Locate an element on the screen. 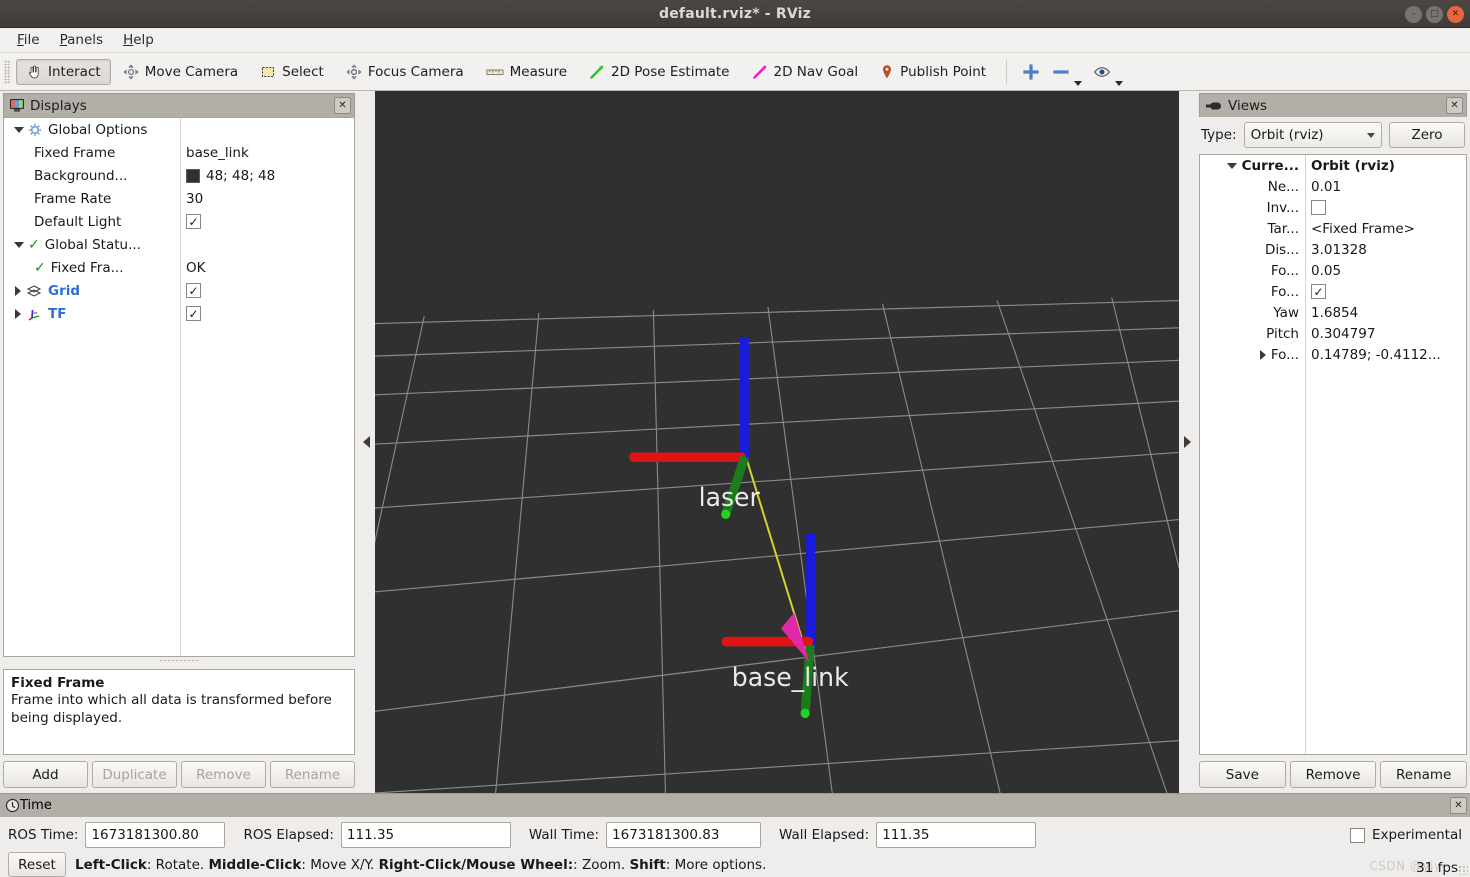 The image size is (1470, 877). fixed-frame-value: base_link is located at coordinates (217, 152).